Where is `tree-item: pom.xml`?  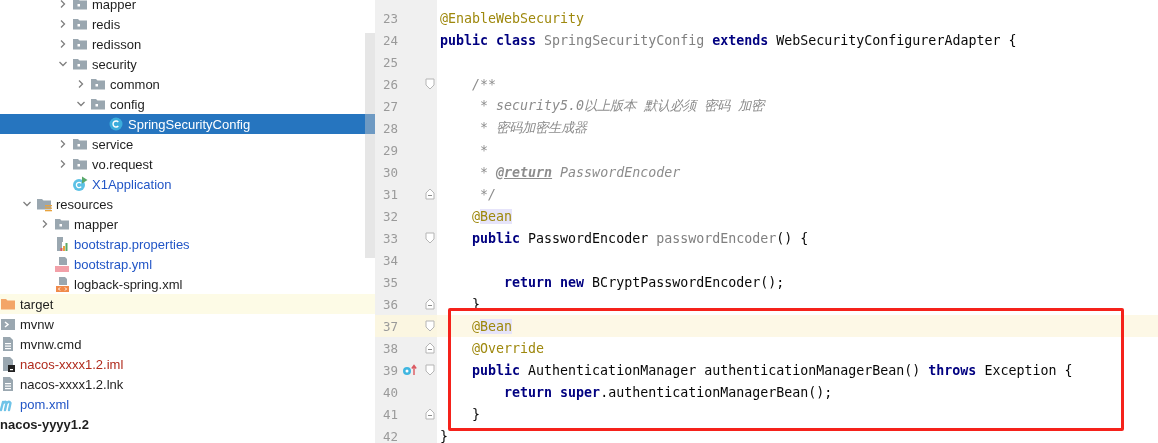
tree-item: pom.xml is located at coordinates (187, 404).